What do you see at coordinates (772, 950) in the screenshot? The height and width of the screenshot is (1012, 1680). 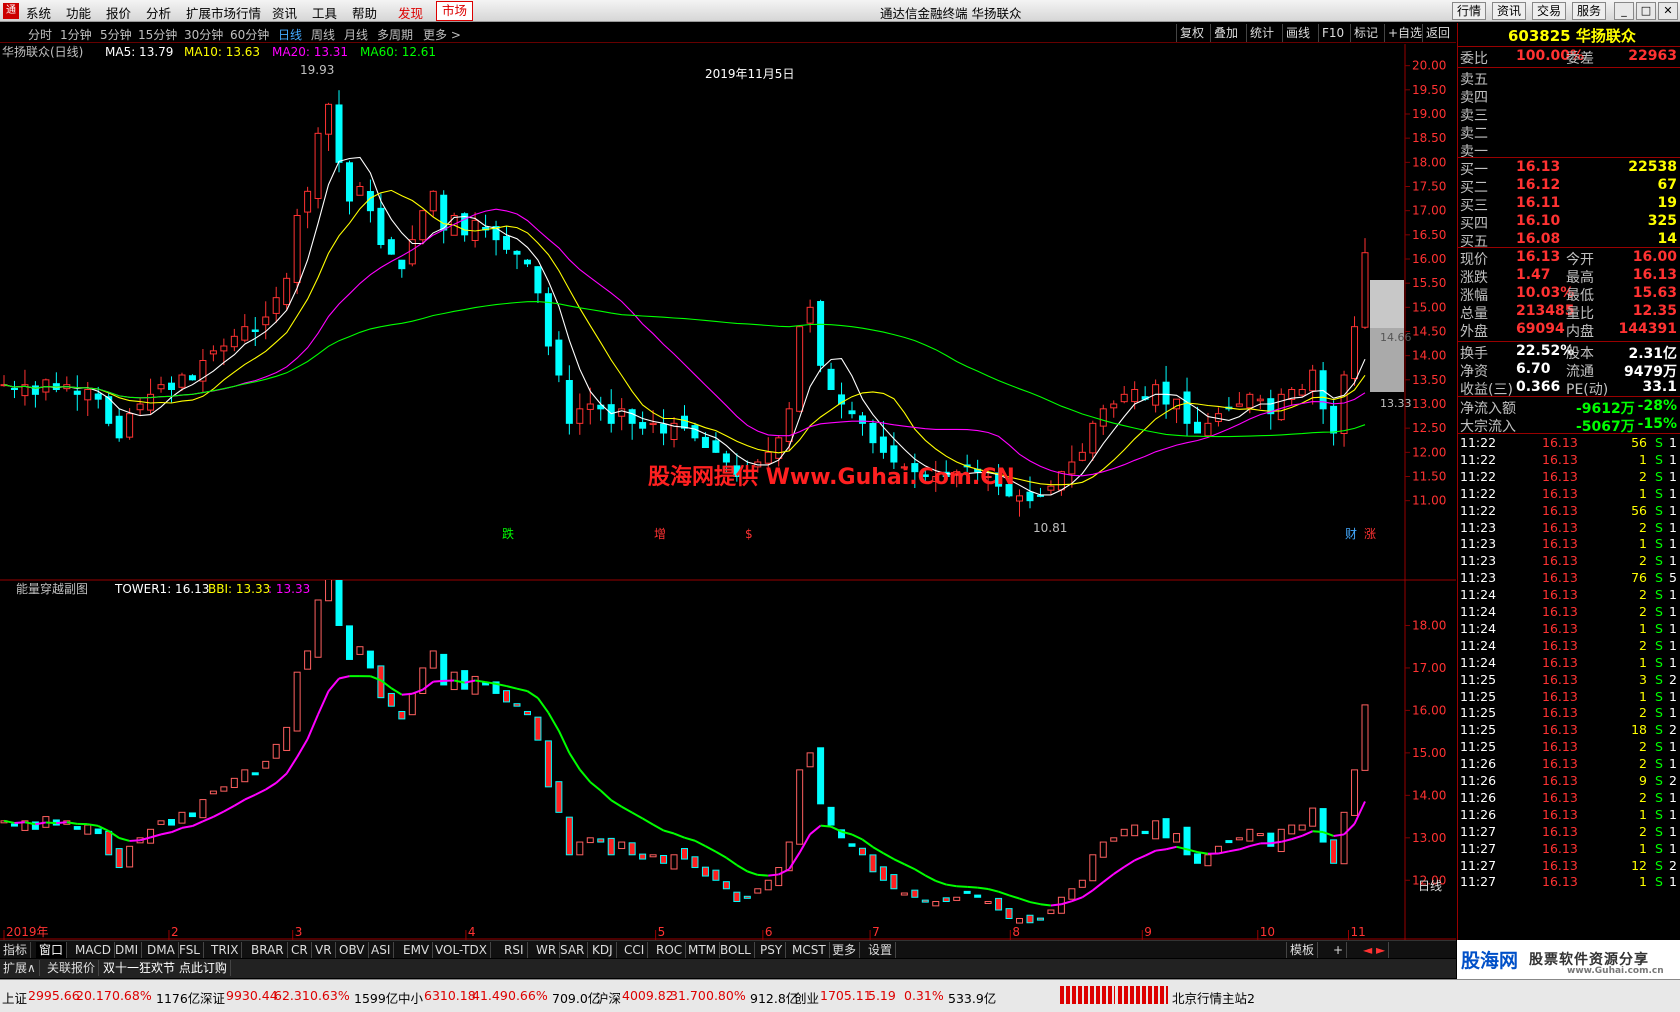 I see `indicator-tab: PSY` at bounding box center [772, 950].